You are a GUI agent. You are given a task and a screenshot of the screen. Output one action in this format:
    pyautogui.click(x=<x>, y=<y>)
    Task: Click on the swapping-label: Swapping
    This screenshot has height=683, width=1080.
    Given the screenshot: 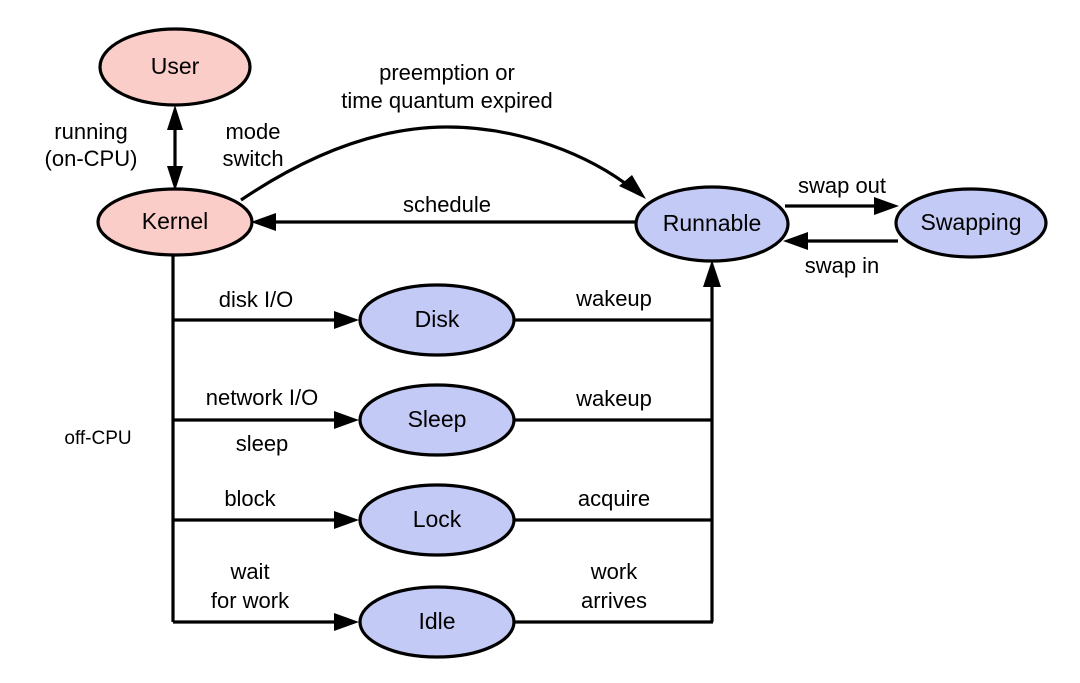 What is the action you would take?
    pyautogui.click(x=970, y=222)
    